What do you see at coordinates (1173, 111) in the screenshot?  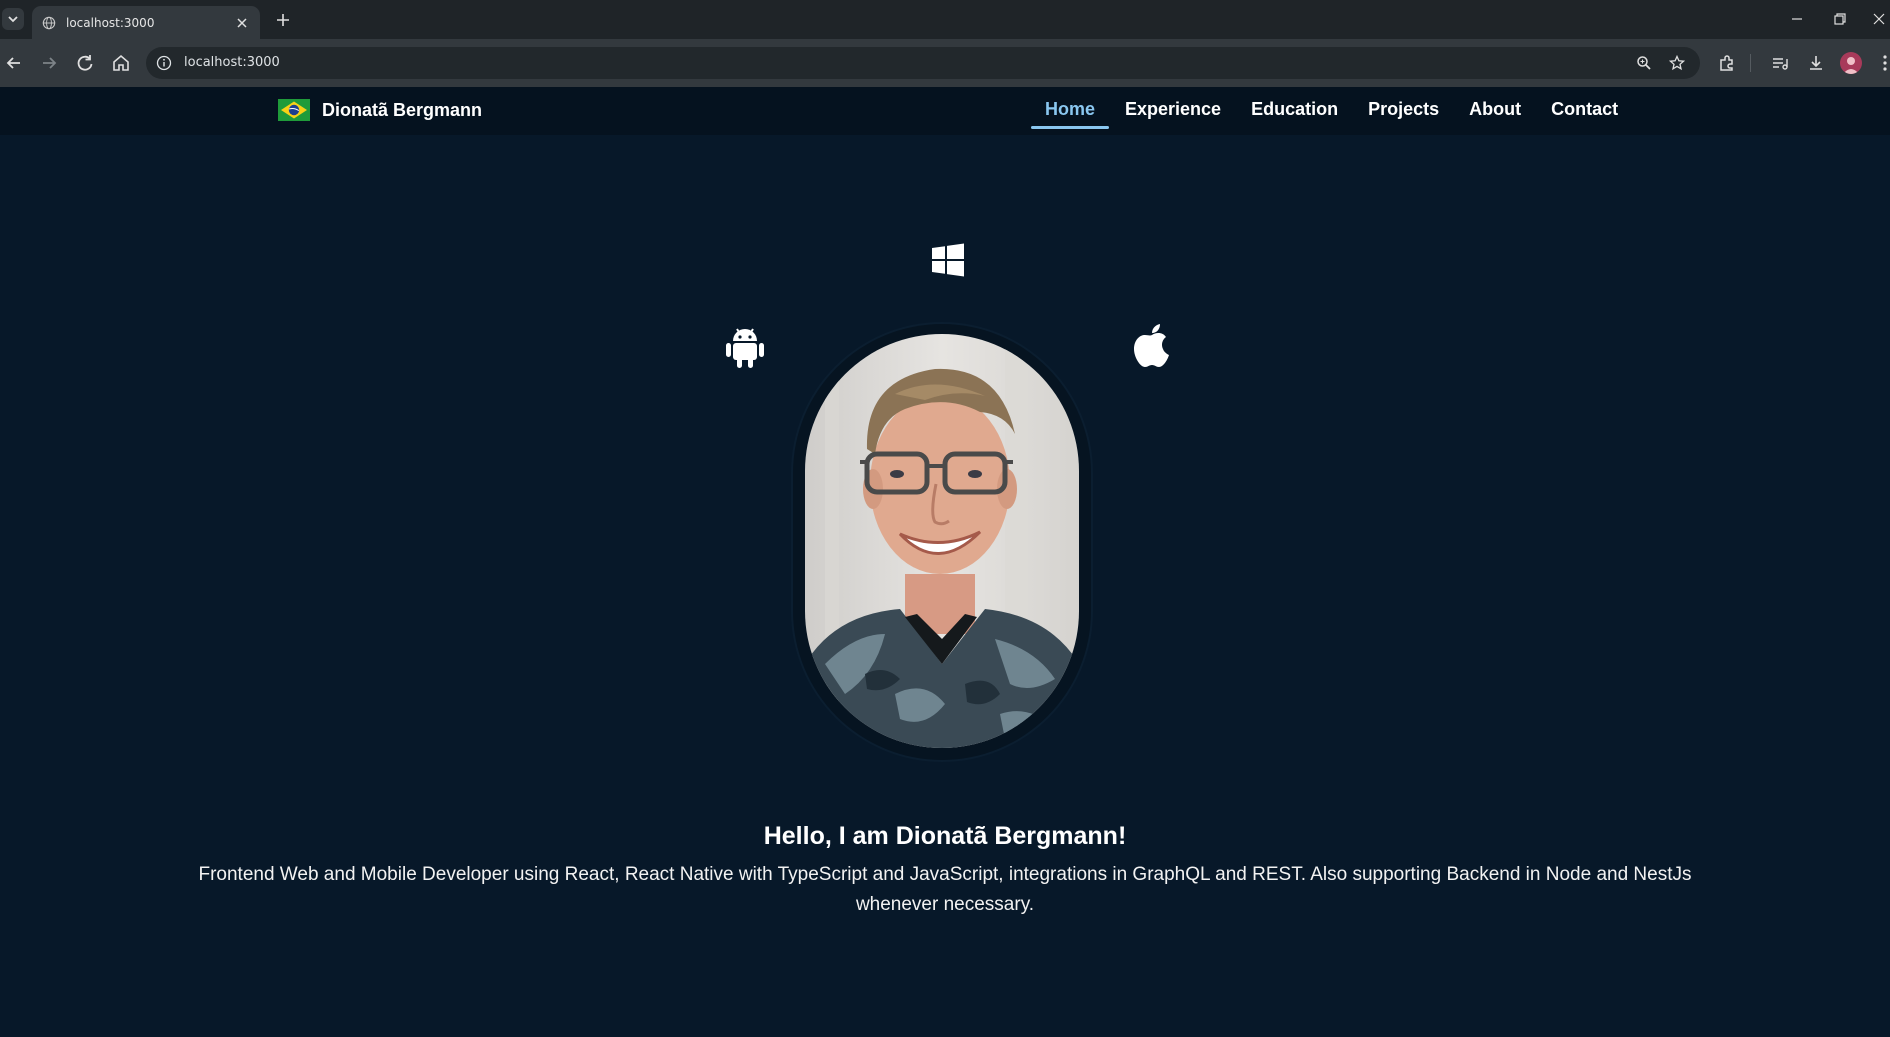 I see `nav-link-experience: Experience` at bounding box center [1173, 111].